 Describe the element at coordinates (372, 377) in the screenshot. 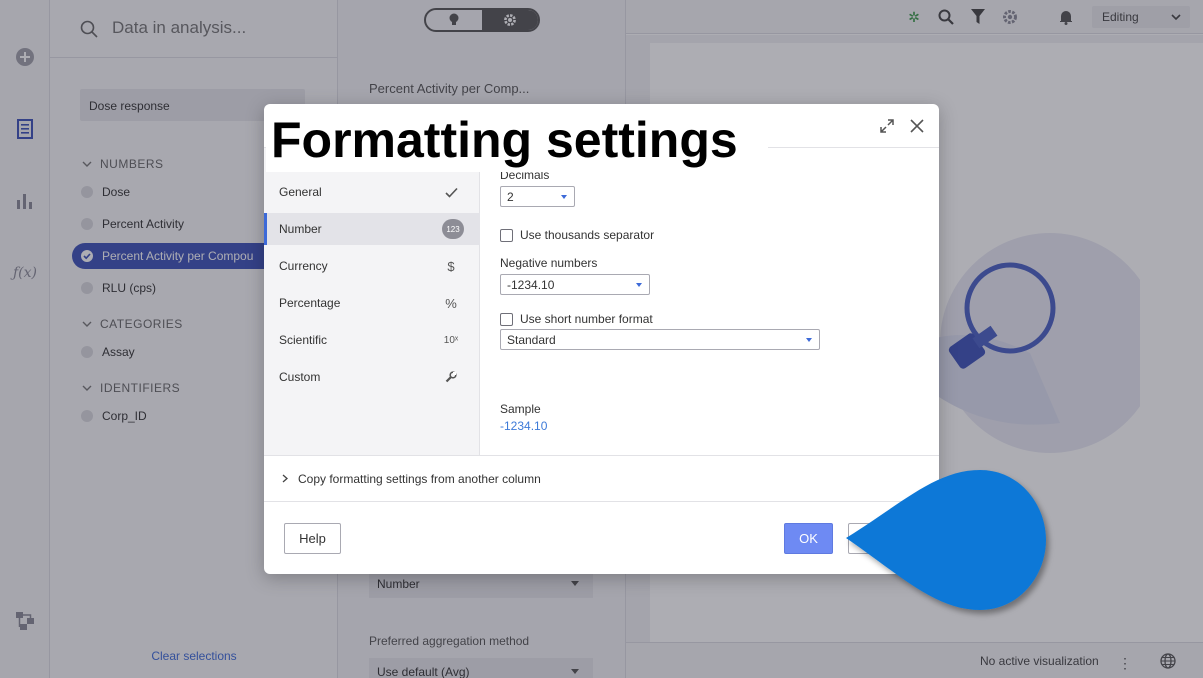

I see `category-custom: Custom` at that location.